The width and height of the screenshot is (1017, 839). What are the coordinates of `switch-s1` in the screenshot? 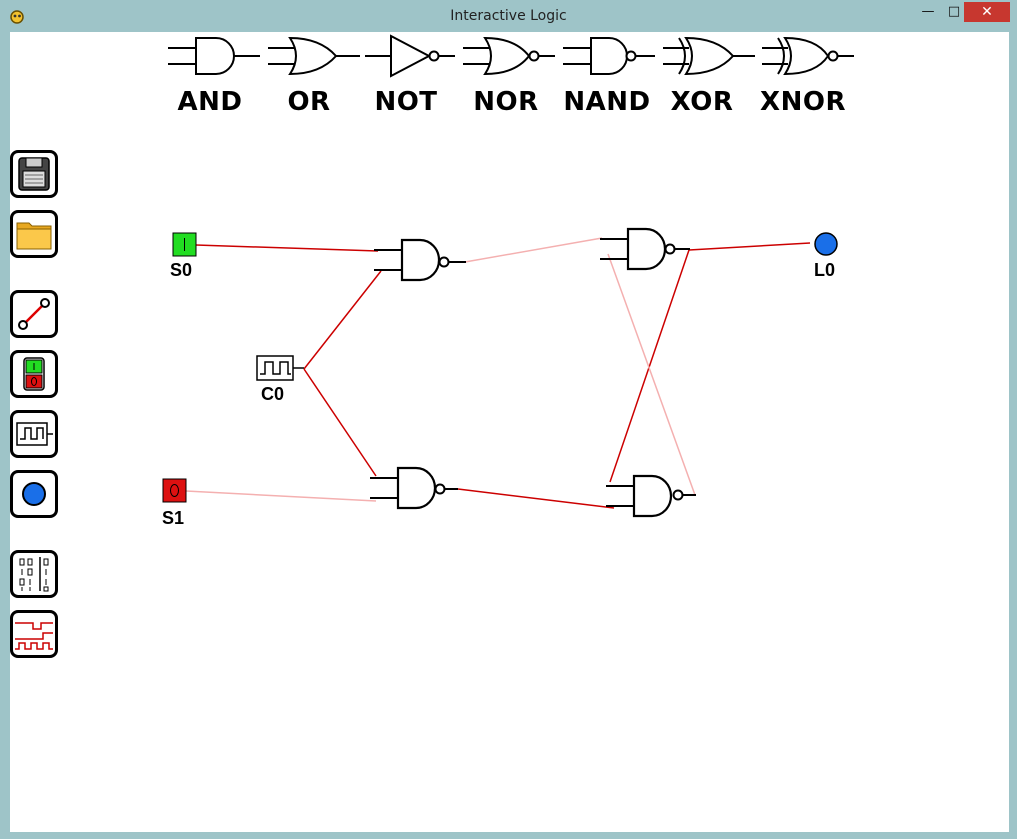 It's located at (175, 491).